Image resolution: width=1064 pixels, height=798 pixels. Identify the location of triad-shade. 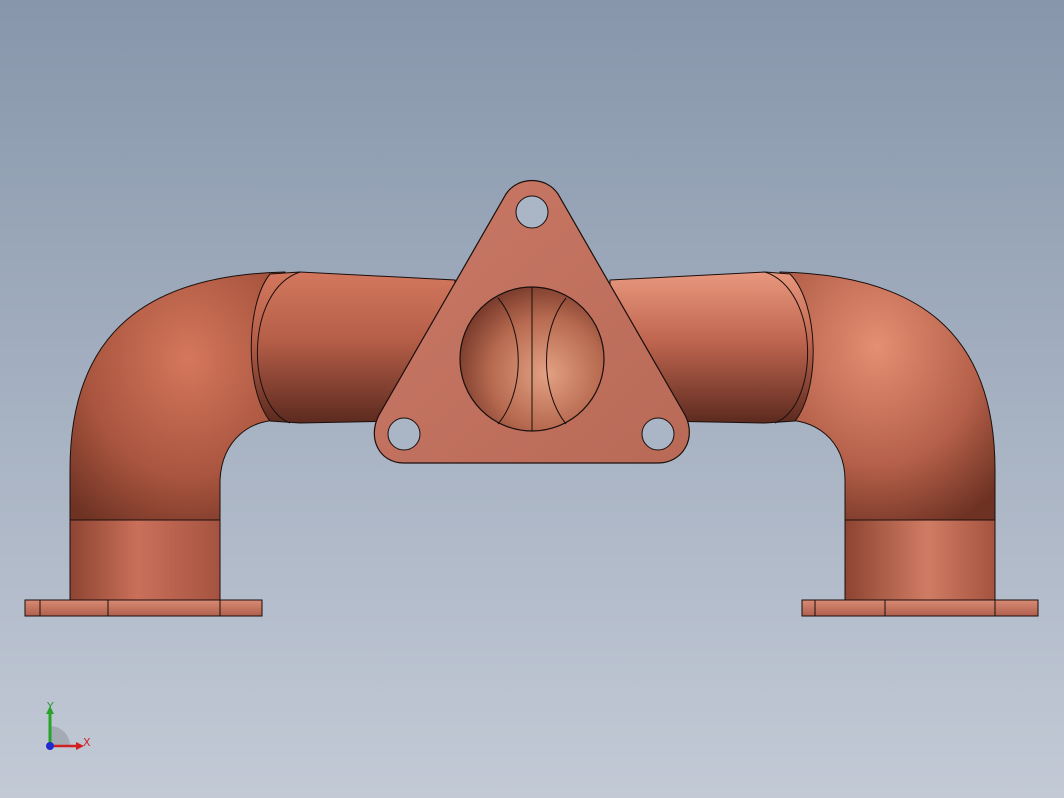
(60, 736).